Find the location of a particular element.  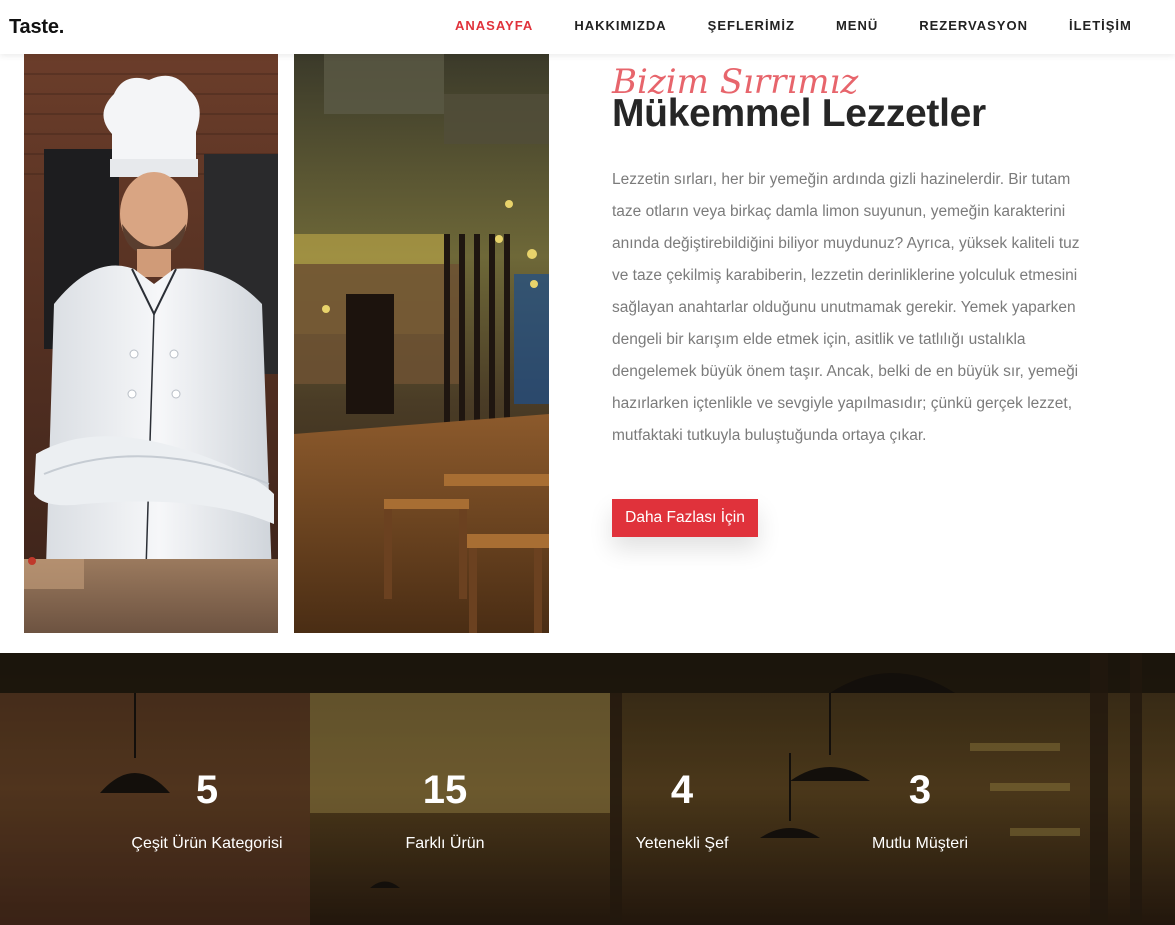

stat-number: 4 is located at coordinates (682, 790).